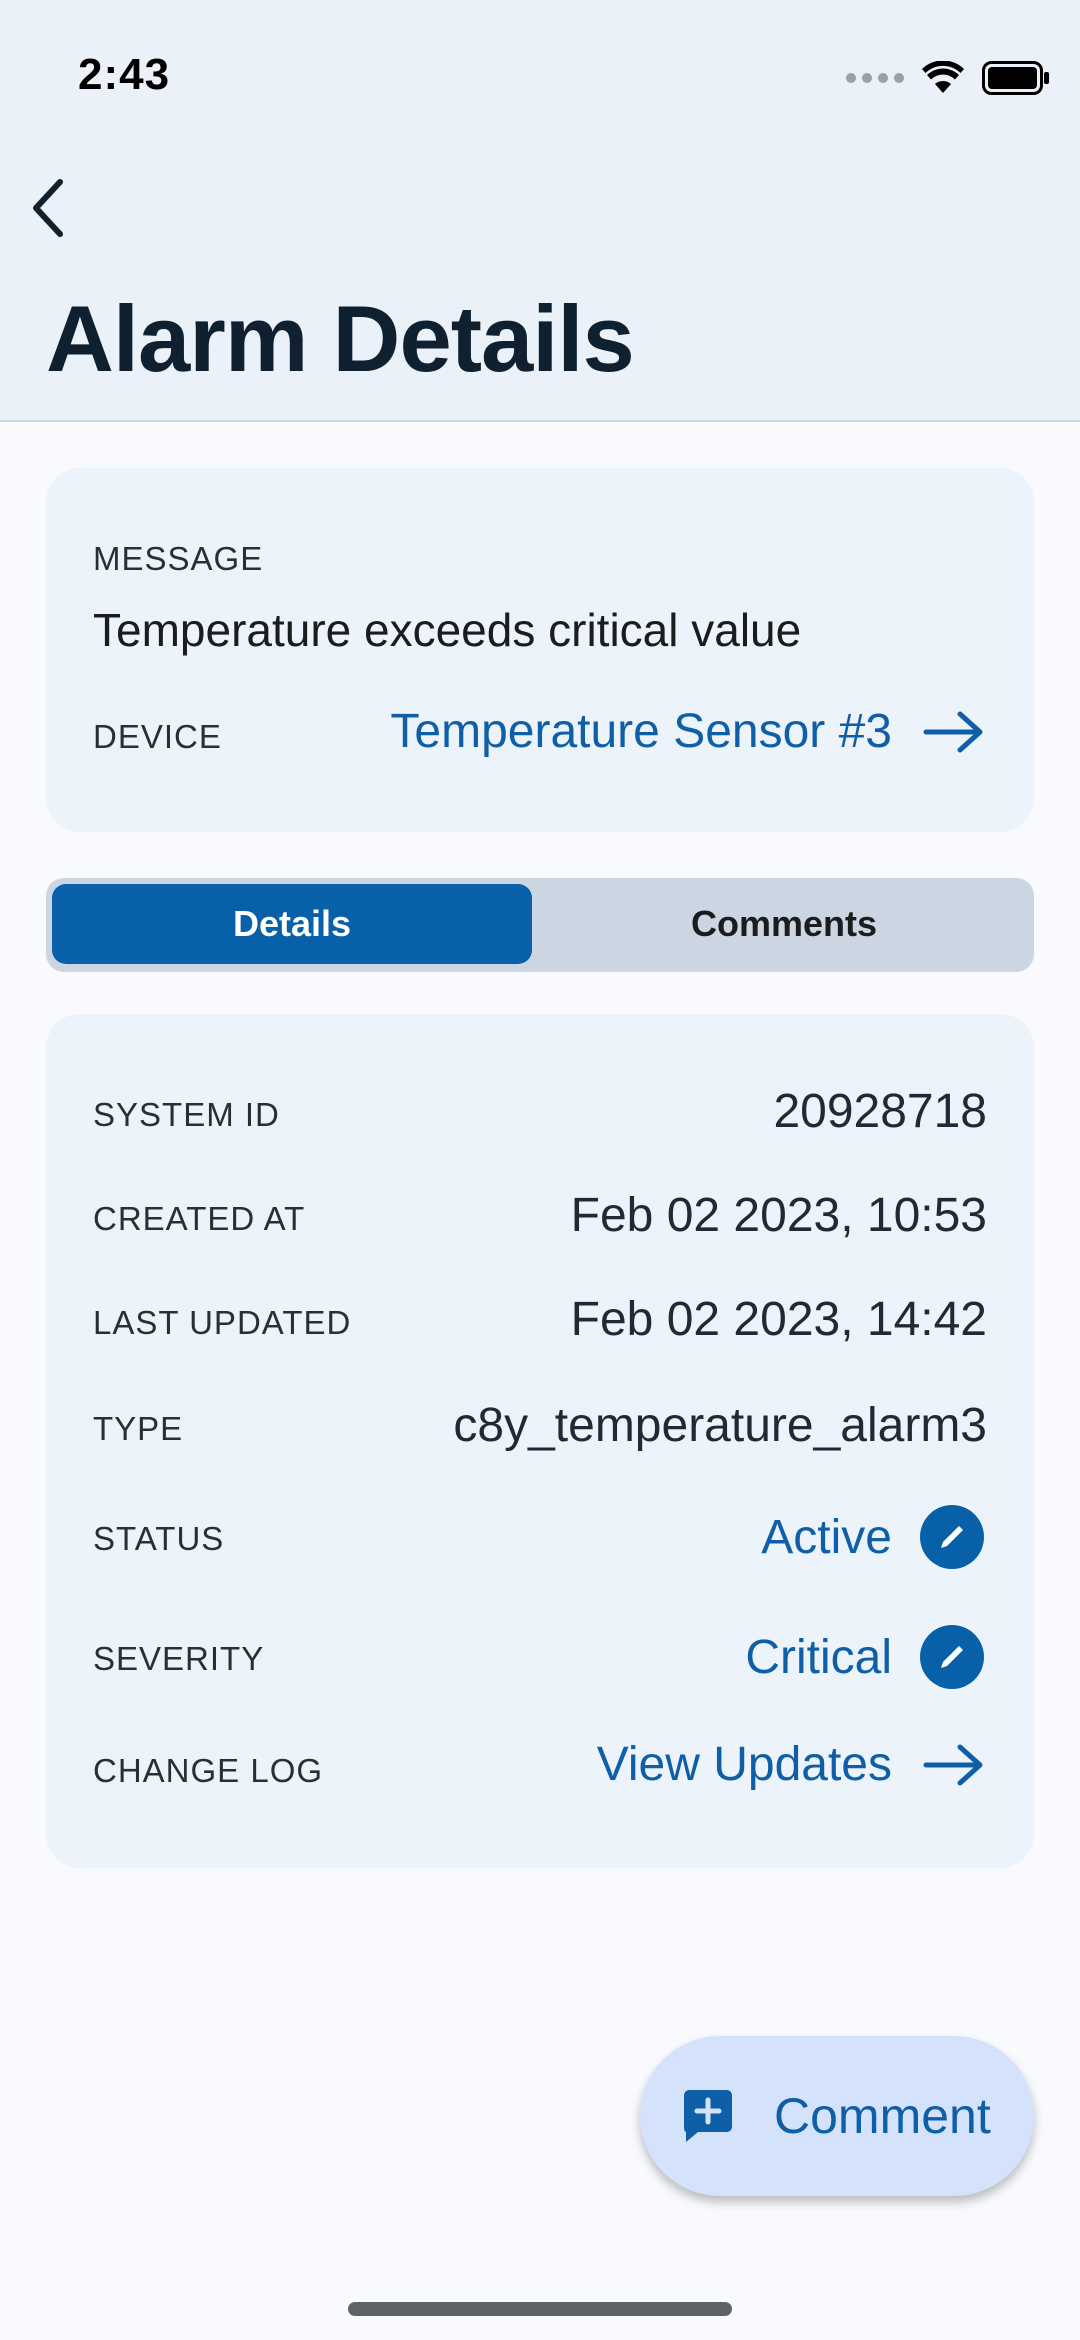 The width and height of the screenshot is (1080, 2340). What do you see at coordinates (641, 731) in the screenshot?
I see `device-name: Temperature Sensor #3` at bounding box center [641, 731].